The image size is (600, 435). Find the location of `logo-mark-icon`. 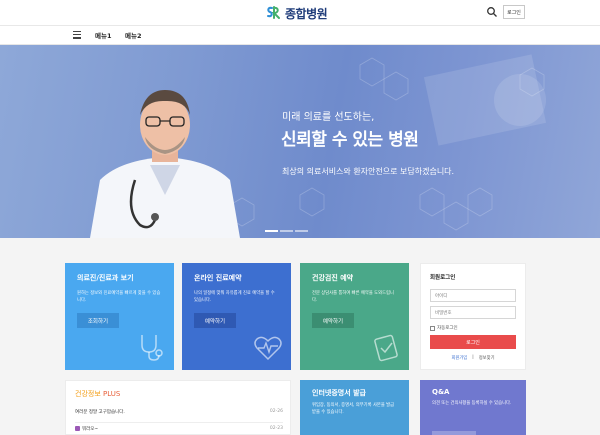

logo-mark-icon is located at coordinates (273, 12).